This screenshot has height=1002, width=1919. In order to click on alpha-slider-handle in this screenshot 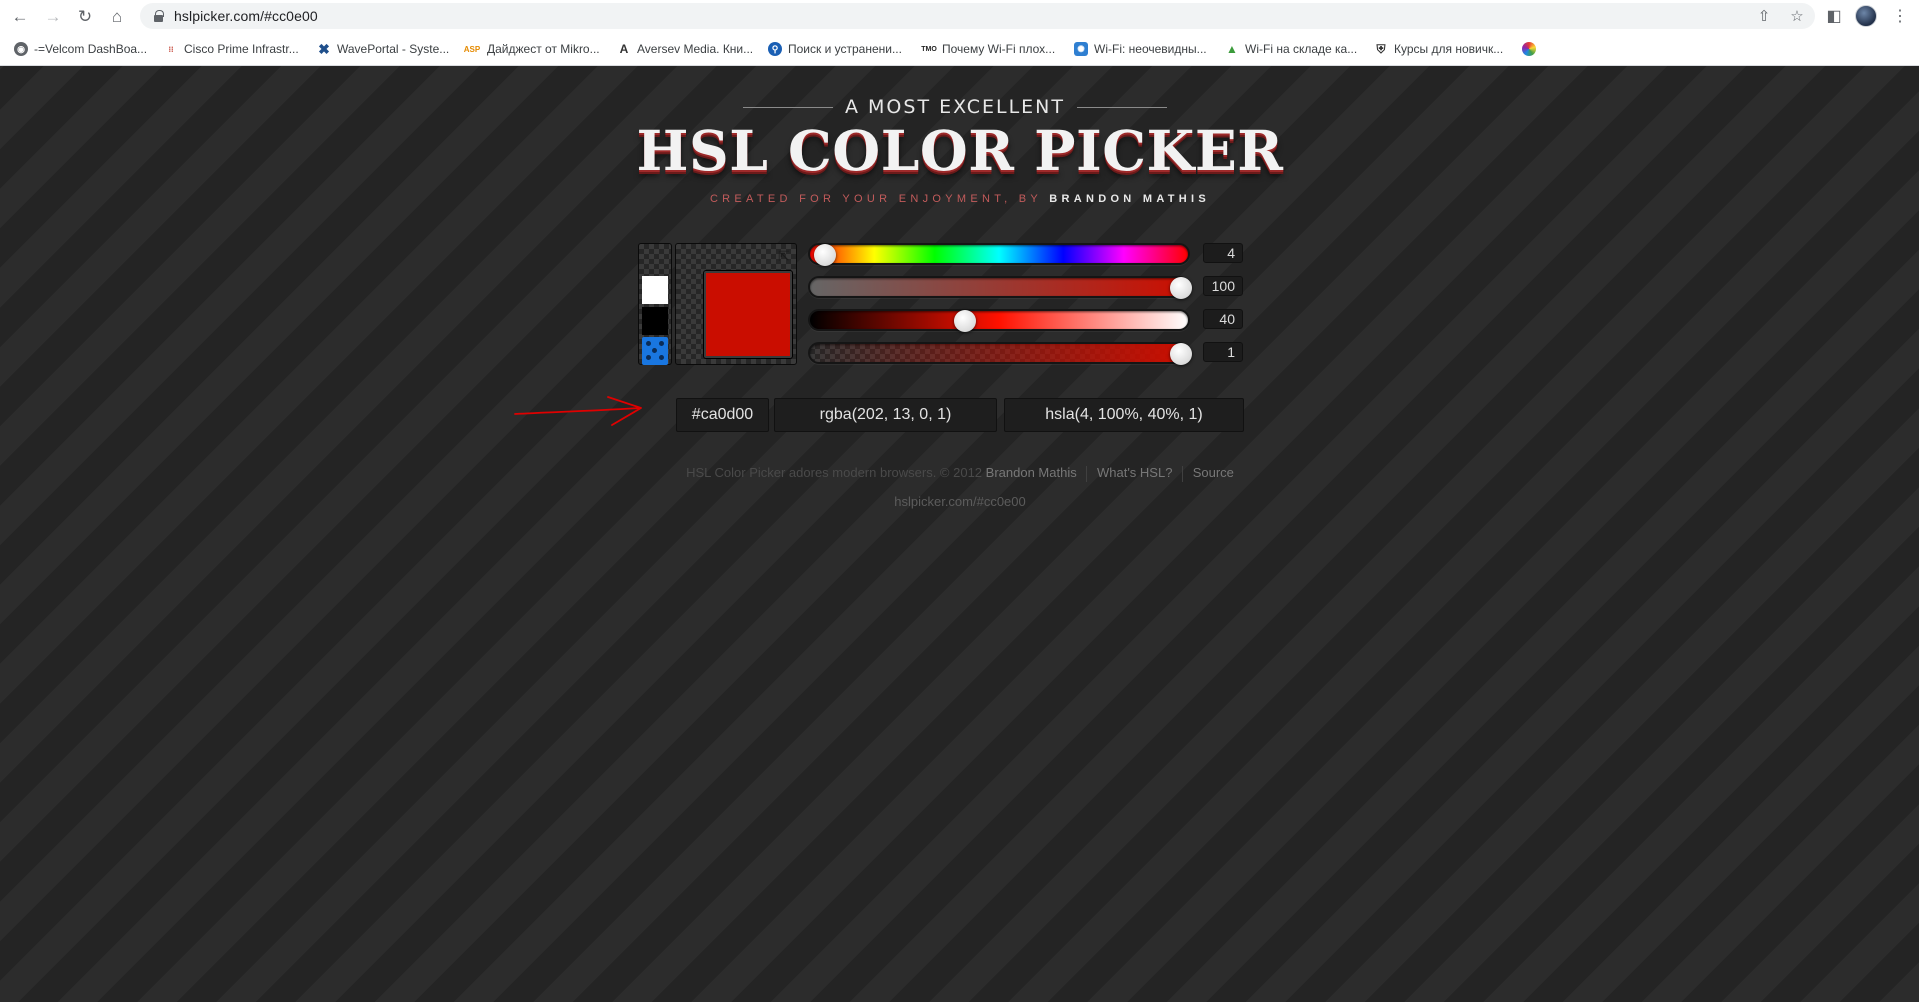, I will do `click(1181, 354)`.